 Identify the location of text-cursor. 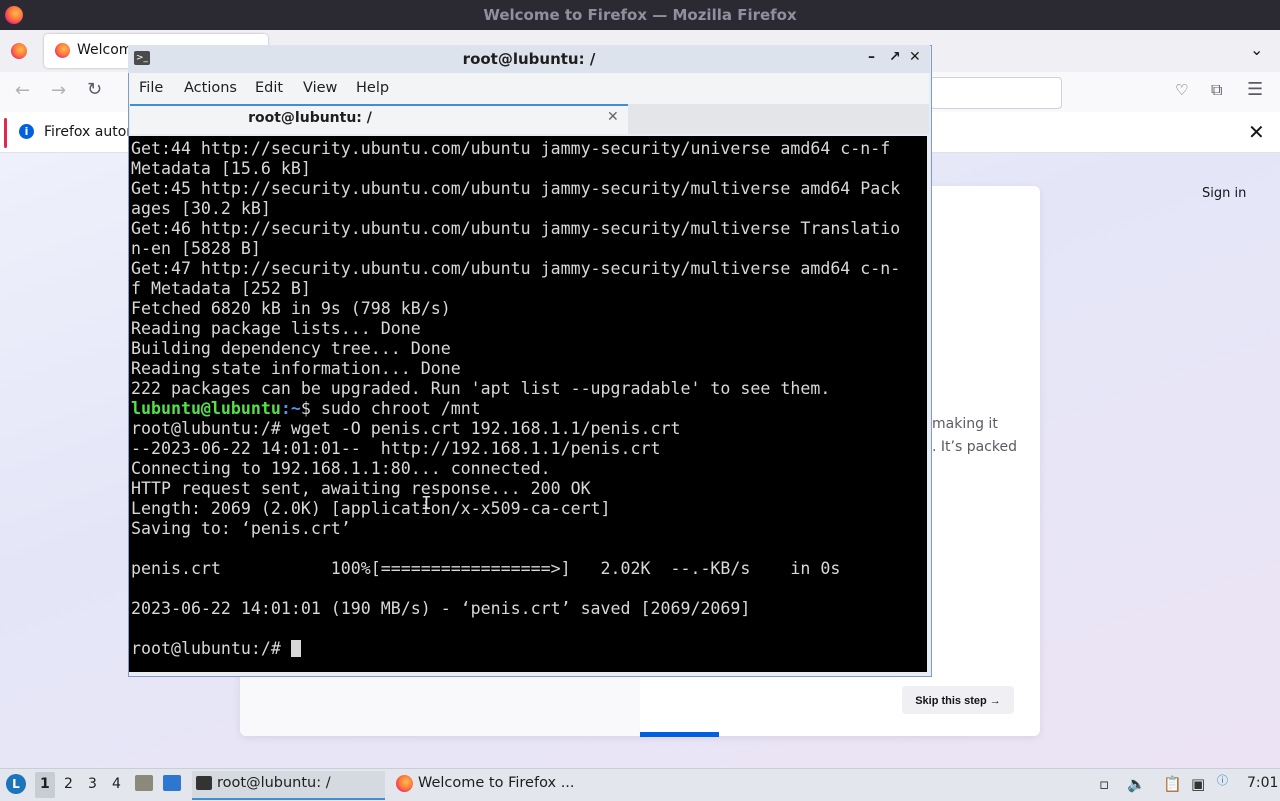
(295, 648).